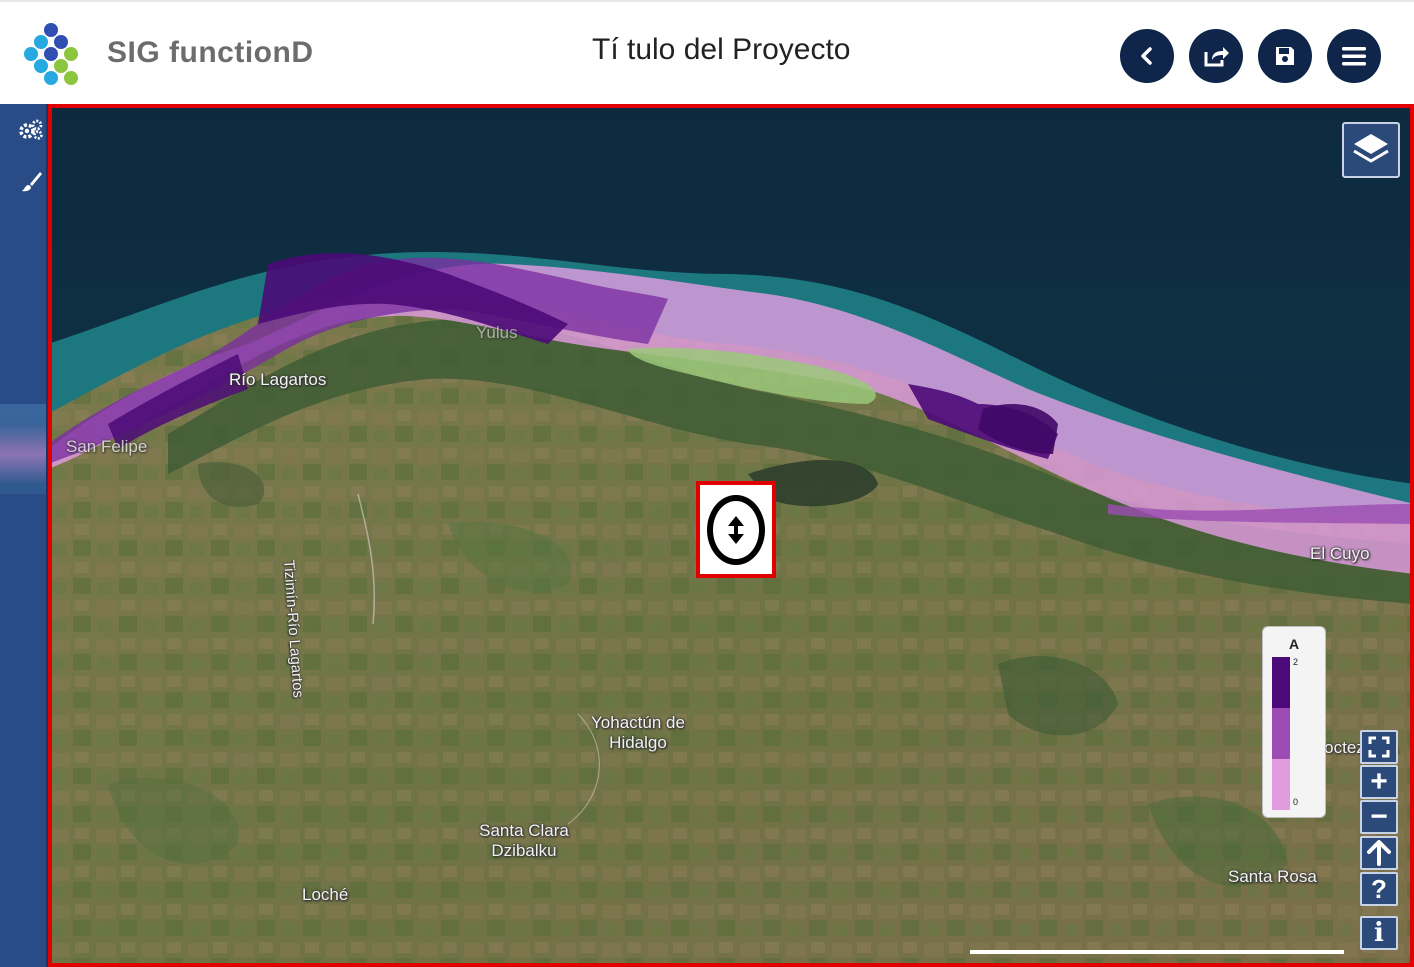 Image resolution: width=1414 pixels, height=967 pixels. What do you see at coordinates (107, 446) in the screenshot?
I see `place-label: San Felipe` at bounding box center [107, 446].